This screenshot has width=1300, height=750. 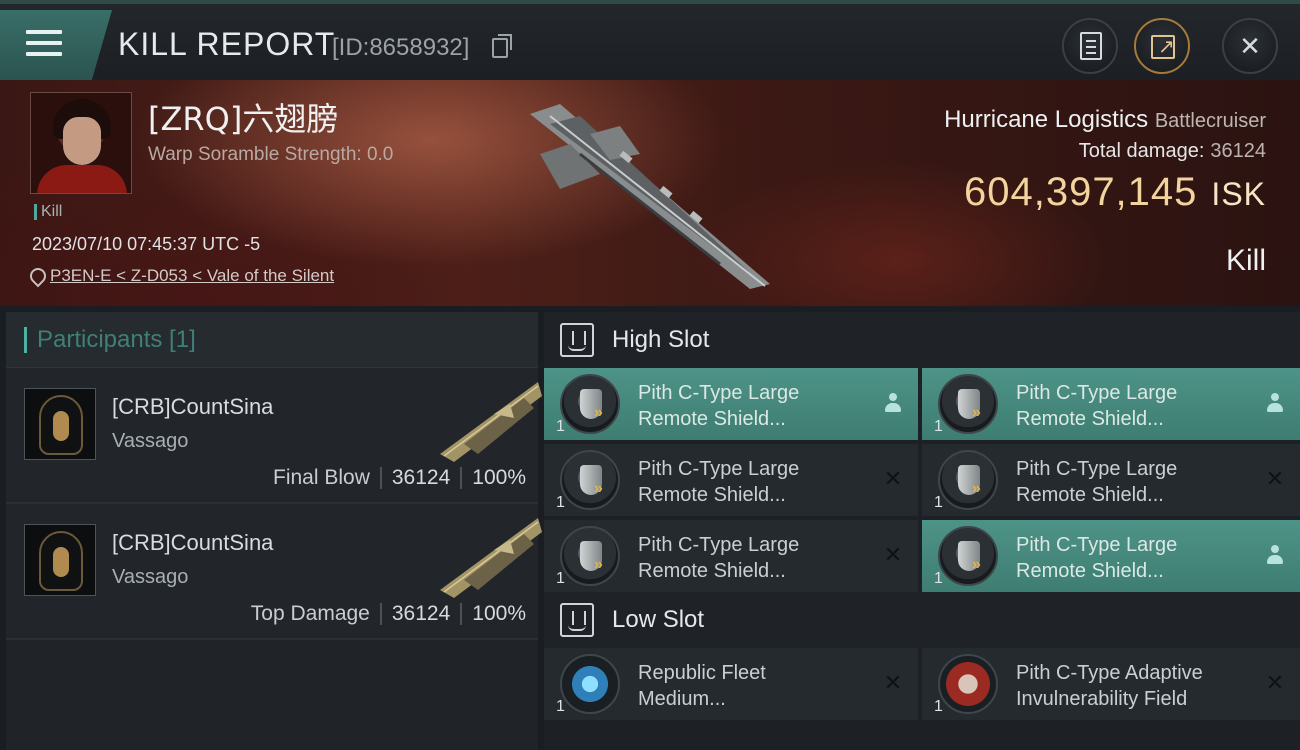 I want to click on share-button: ↗, so click(x=1162, y=46).